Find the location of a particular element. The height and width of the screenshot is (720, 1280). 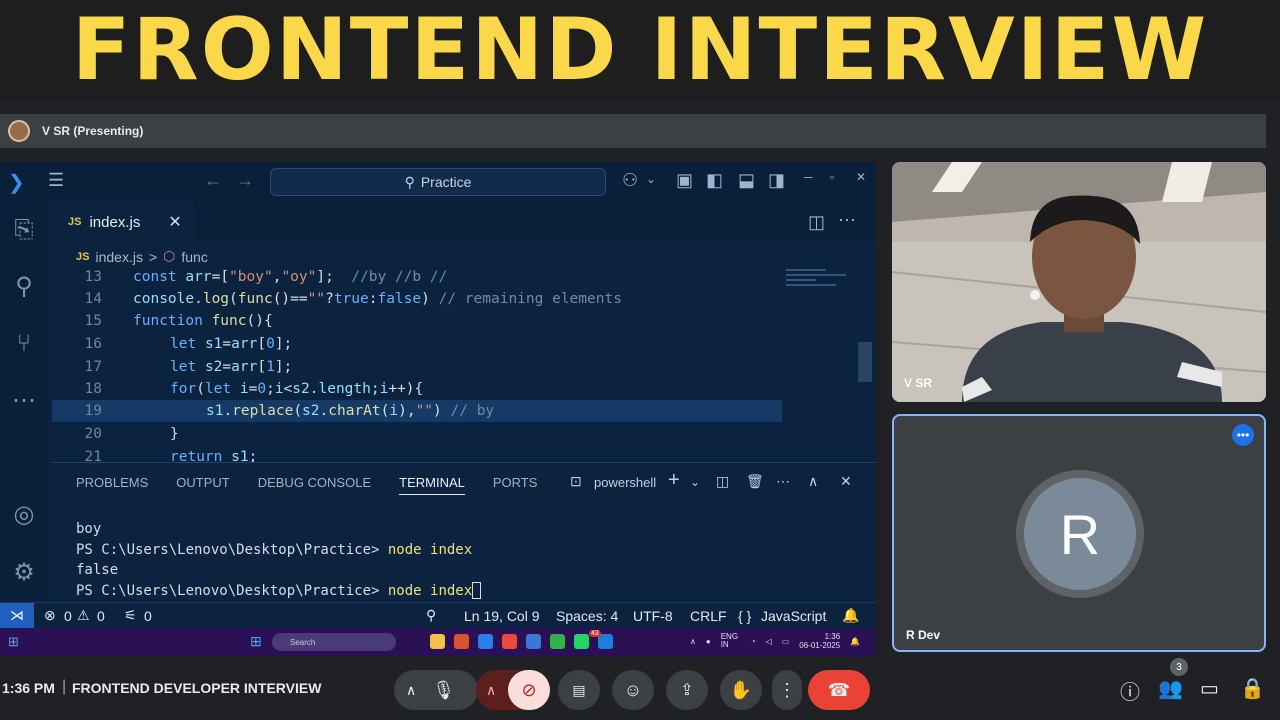

tab-output: OUTPUT is located at coordinates (202, 485).